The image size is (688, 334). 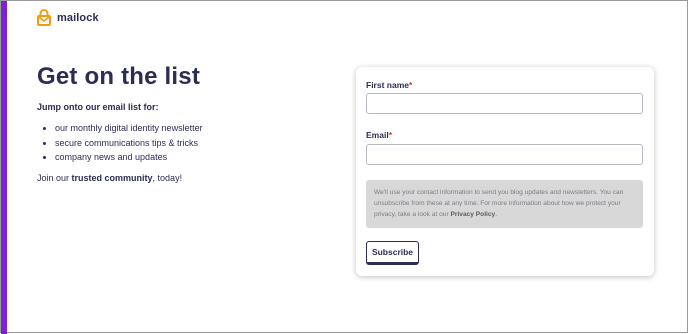 What do you see at coordinates (4, 167) in the screenshot?
I see `left-accent-bar` at bounding box center [4, 167].